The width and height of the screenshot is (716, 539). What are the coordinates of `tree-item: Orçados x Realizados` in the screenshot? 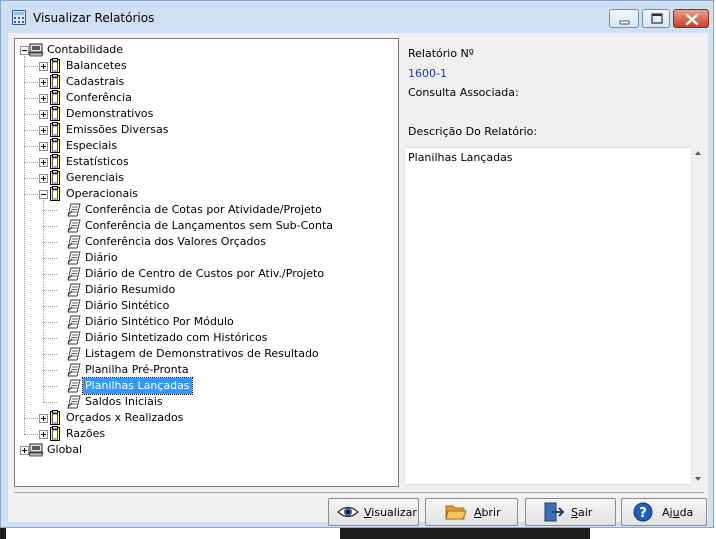 It's located at (124, 418).